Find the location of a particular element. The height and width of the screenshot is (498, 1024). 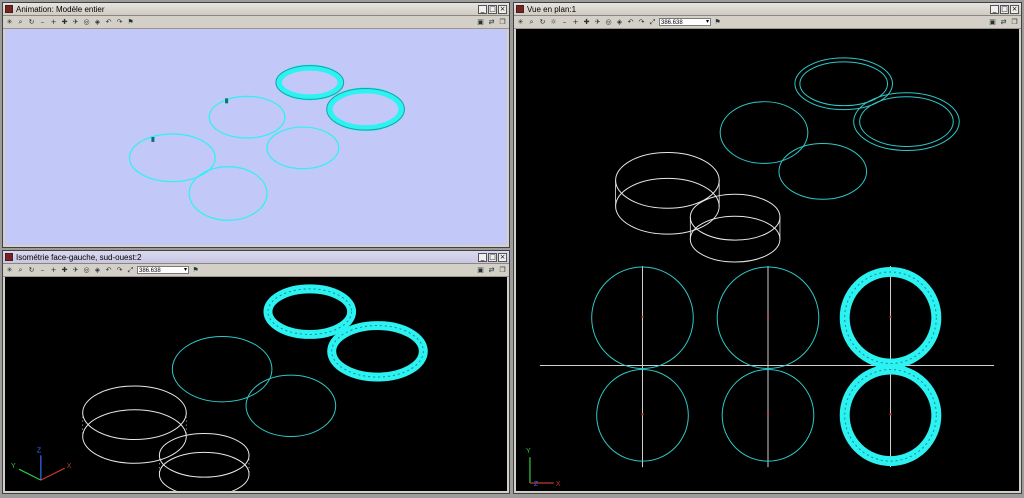

window-title: Animation: Modèle entier is located at coordinates (60, 9).